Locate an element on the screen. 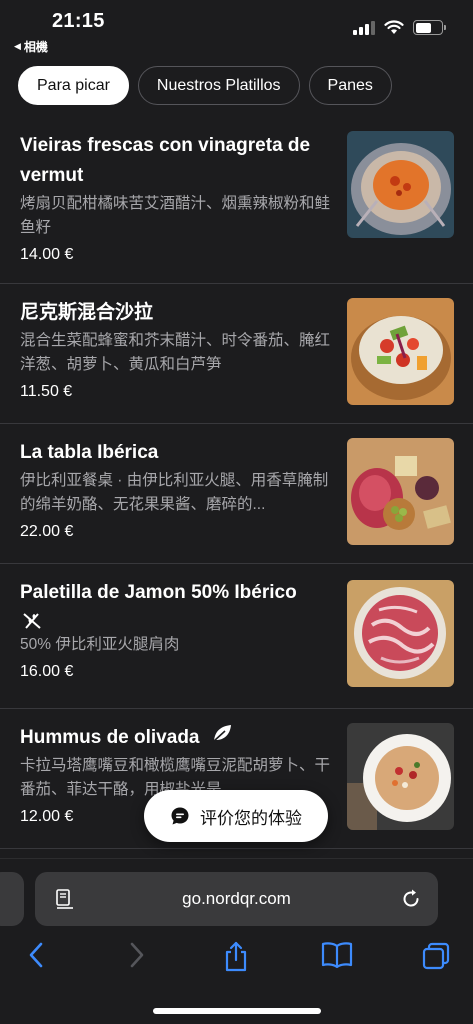 The height and width of the screenshot is (1024, 473). forward-icon is located at coordinates (137, 955).